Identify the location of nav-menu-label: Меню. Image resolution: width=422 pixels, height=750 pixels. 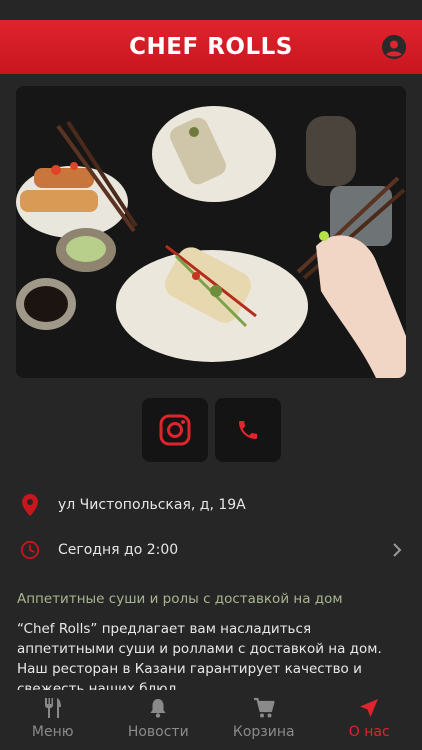
(52, 732).